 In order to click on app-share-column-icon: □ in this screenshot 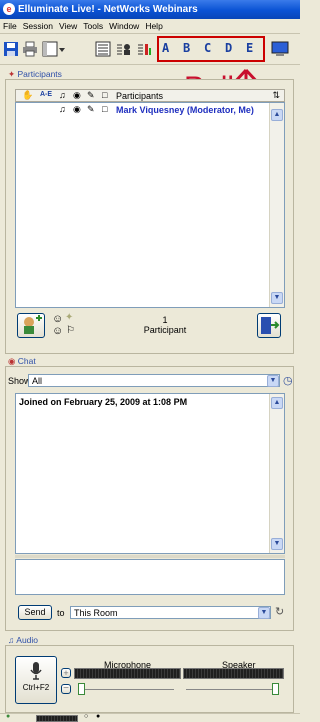, I will do `click(104, 95)`.